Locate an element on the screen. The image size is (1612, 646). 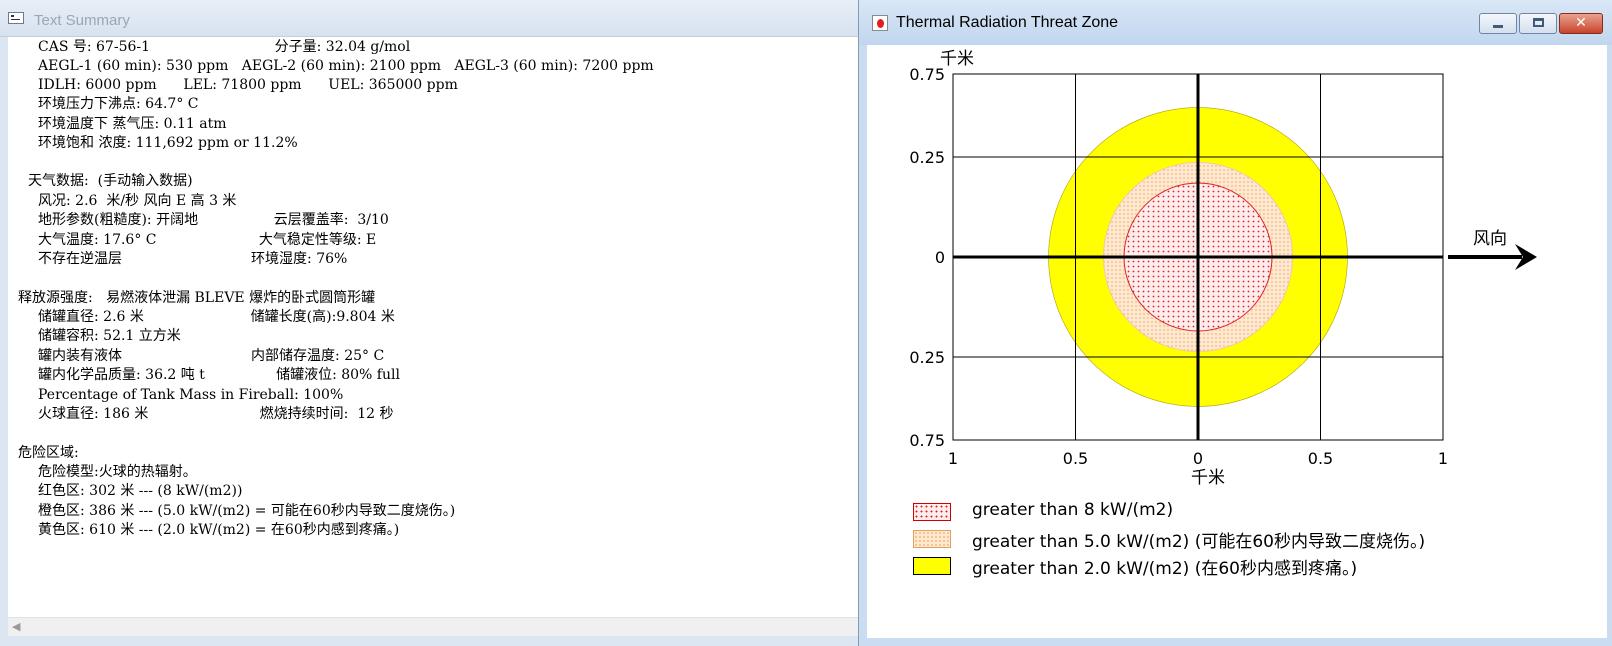
x-axis-unit-label: 千米 is located at coordinates (1208, 478).